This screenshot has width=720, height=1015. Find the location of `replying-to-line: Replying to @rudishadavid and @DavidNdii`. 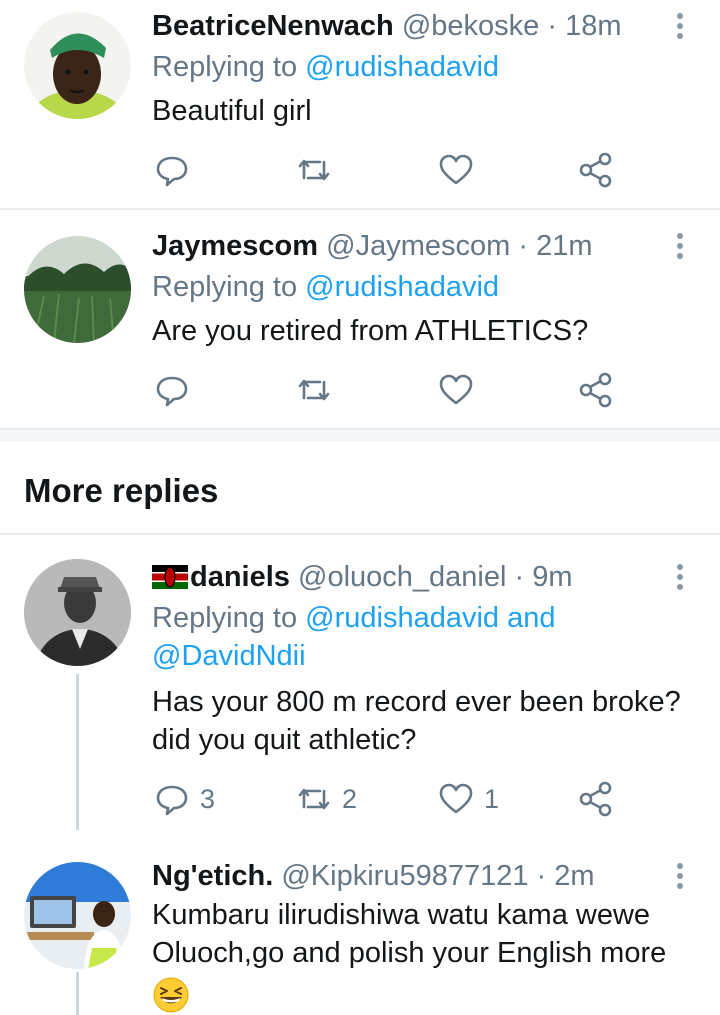

replying-to-line: Replying to @rudishadavid and @DavidNdii is located at coordinates (422, 637).